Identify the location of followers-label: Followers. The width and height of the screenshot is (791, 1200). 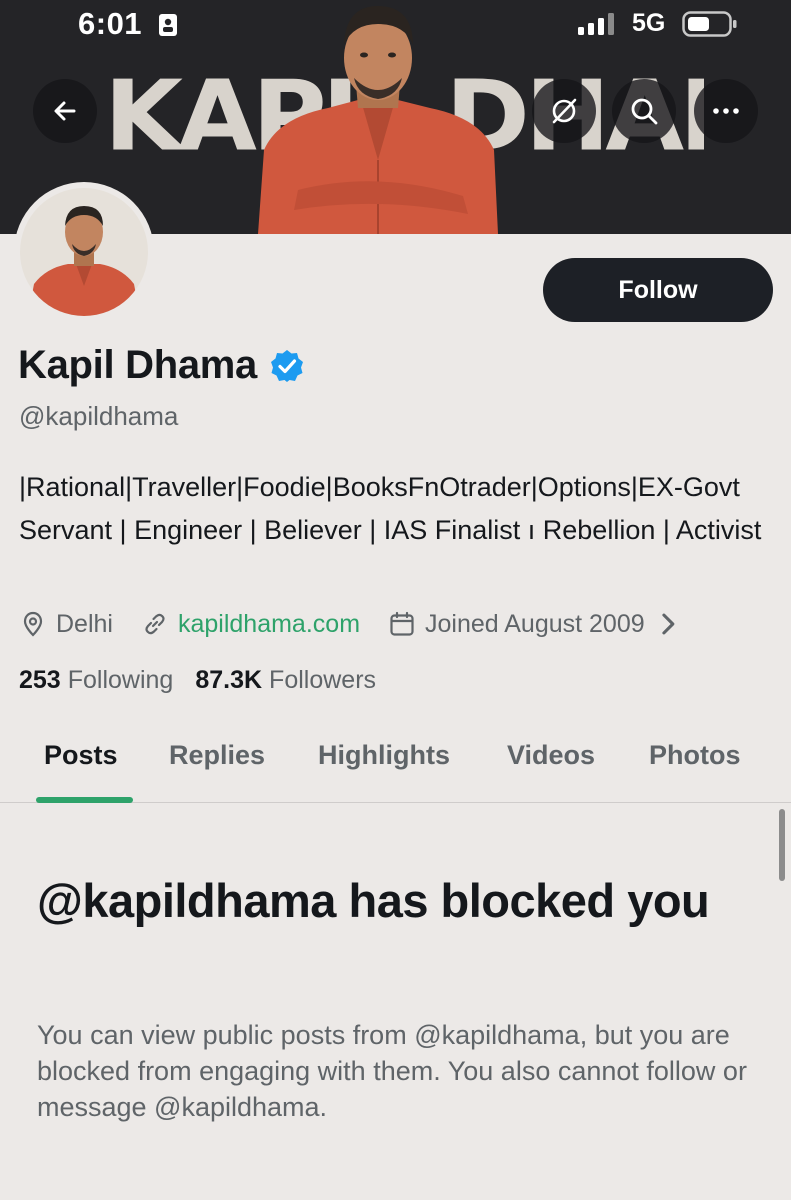
(323, 680).